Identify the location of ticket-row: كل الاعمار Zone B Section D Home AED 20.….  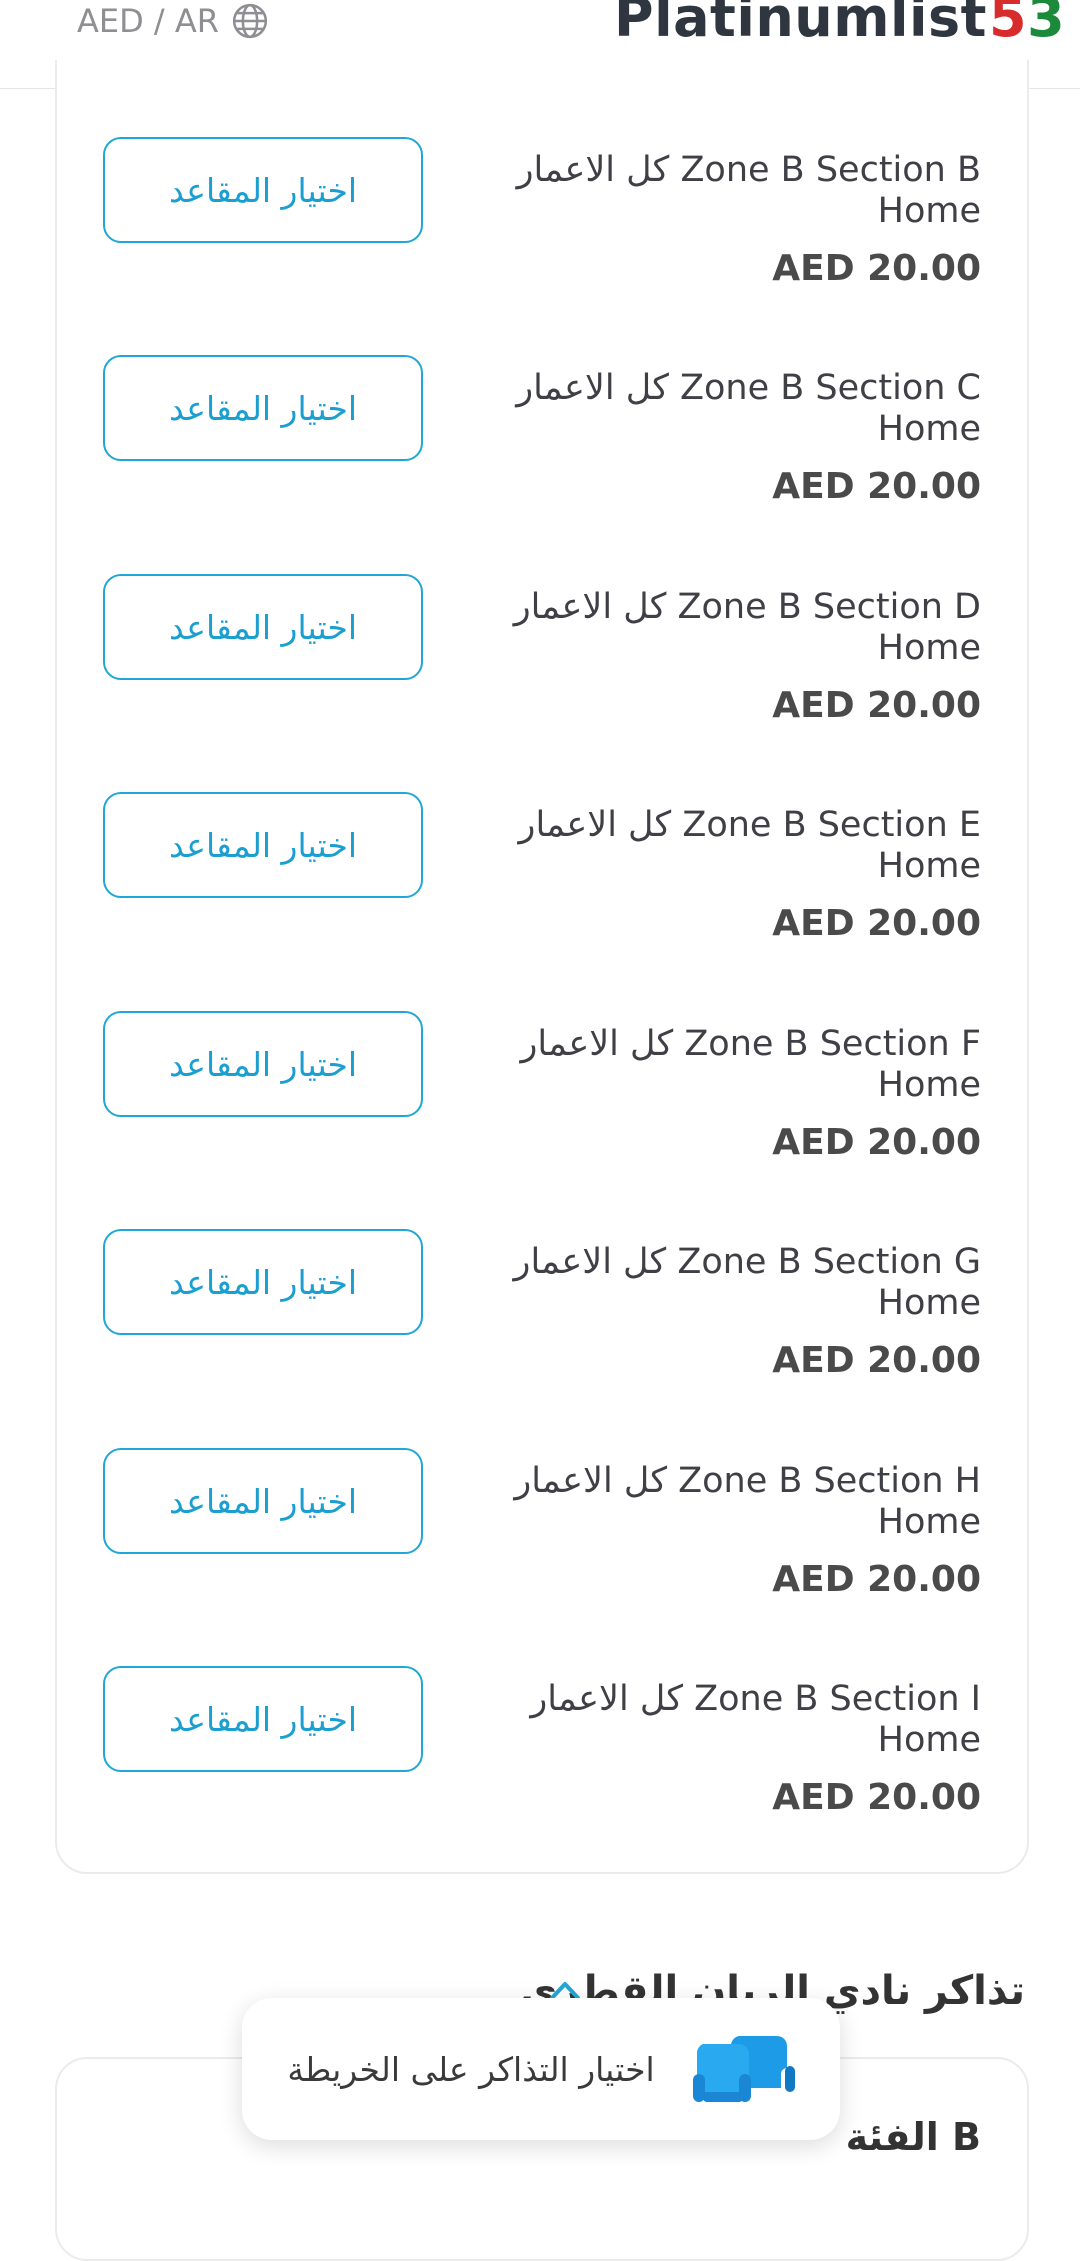
(542, 689).